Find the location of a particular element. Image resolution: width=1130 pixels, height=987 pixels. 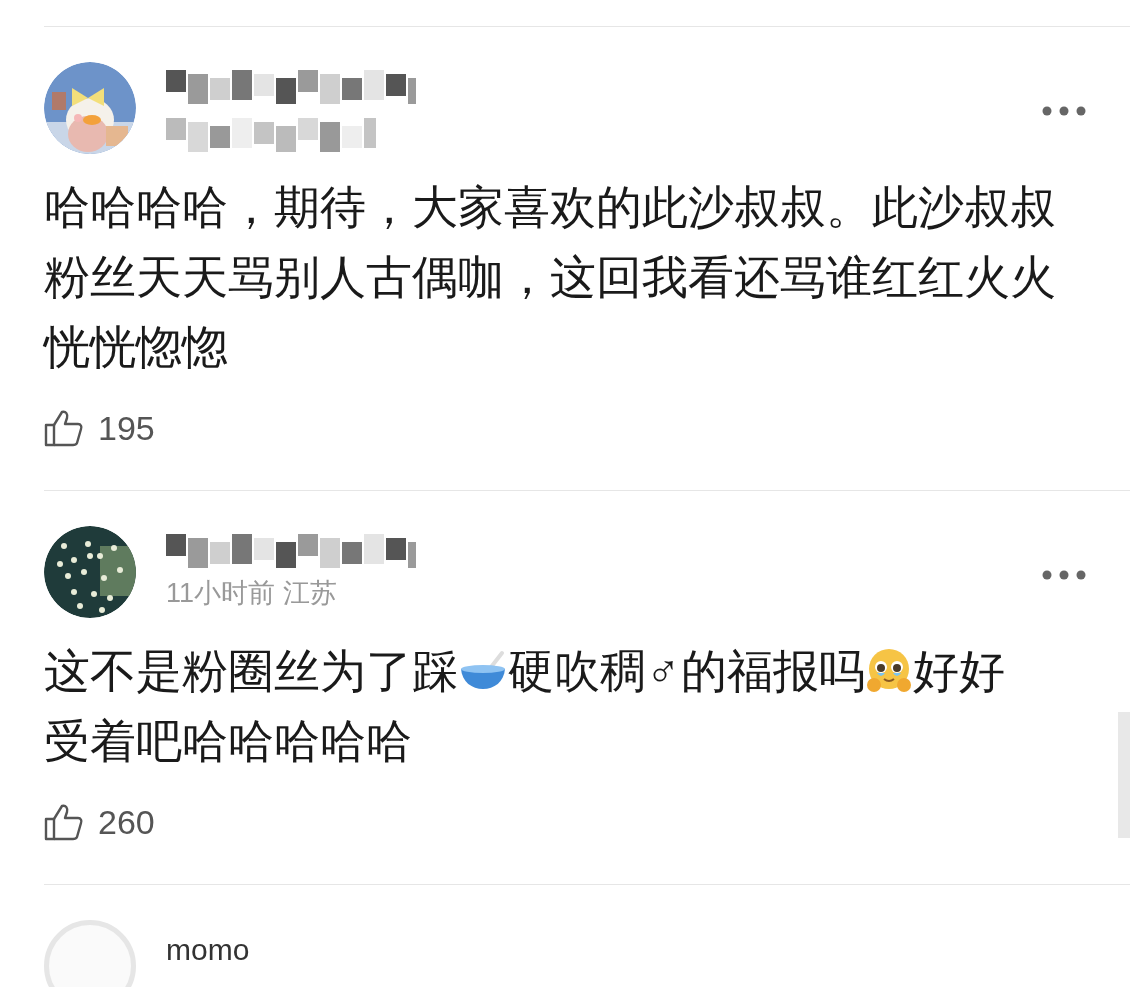

timestamp: 11小时前 江苏 is located at coordinates (252, 593).